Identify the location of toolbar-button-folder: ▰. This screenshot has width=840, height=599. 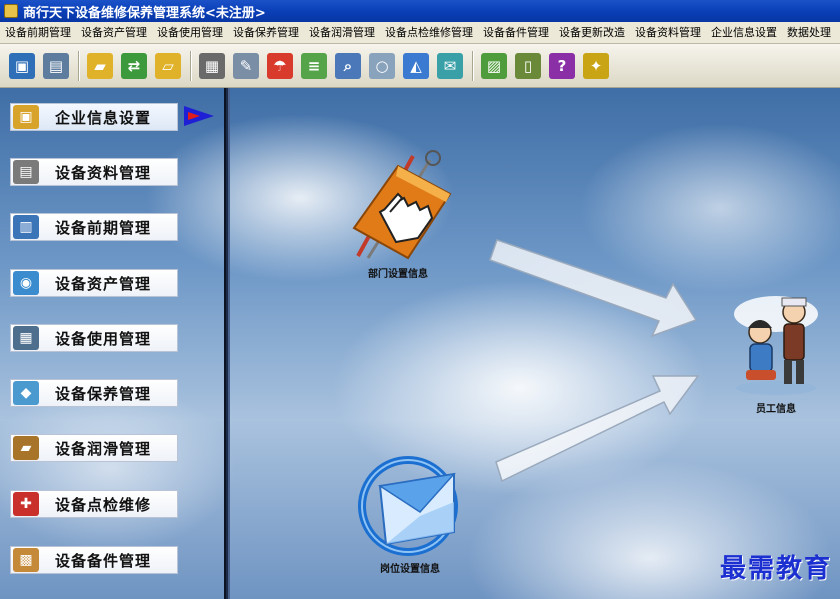
(100, 66).